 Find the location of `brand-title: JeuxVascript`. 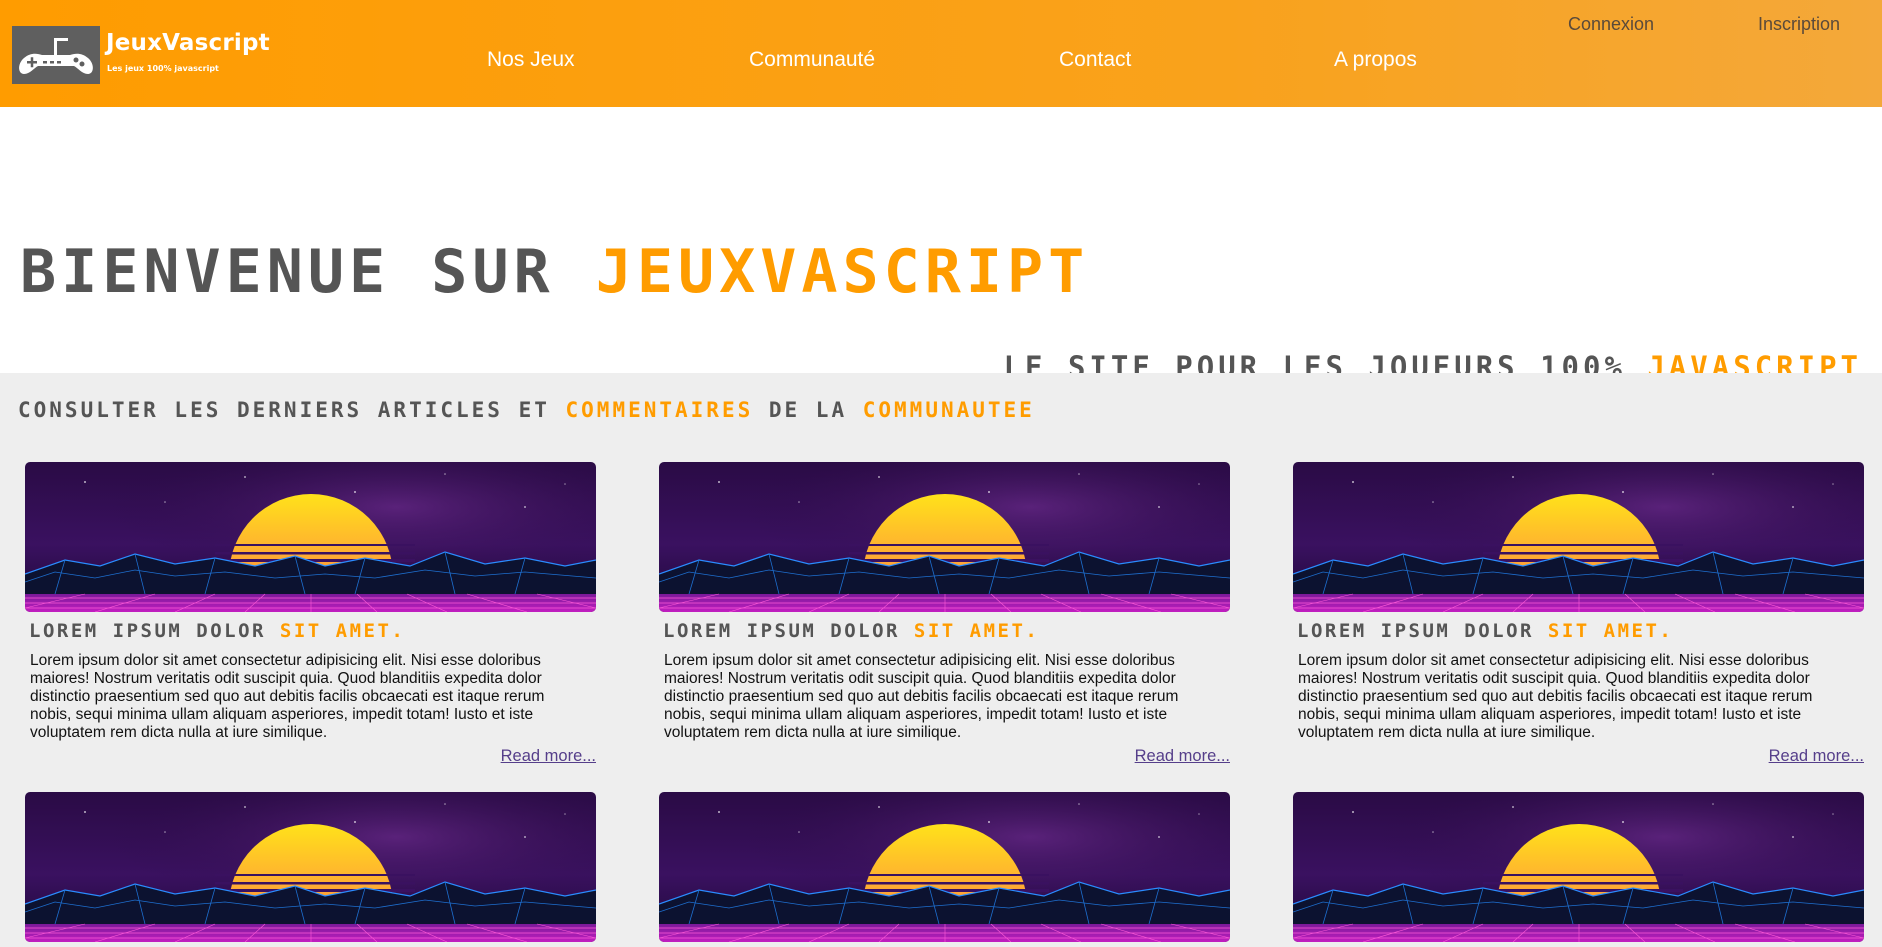

brand-title: JeuxVascript is located at coordinates (188, 43).